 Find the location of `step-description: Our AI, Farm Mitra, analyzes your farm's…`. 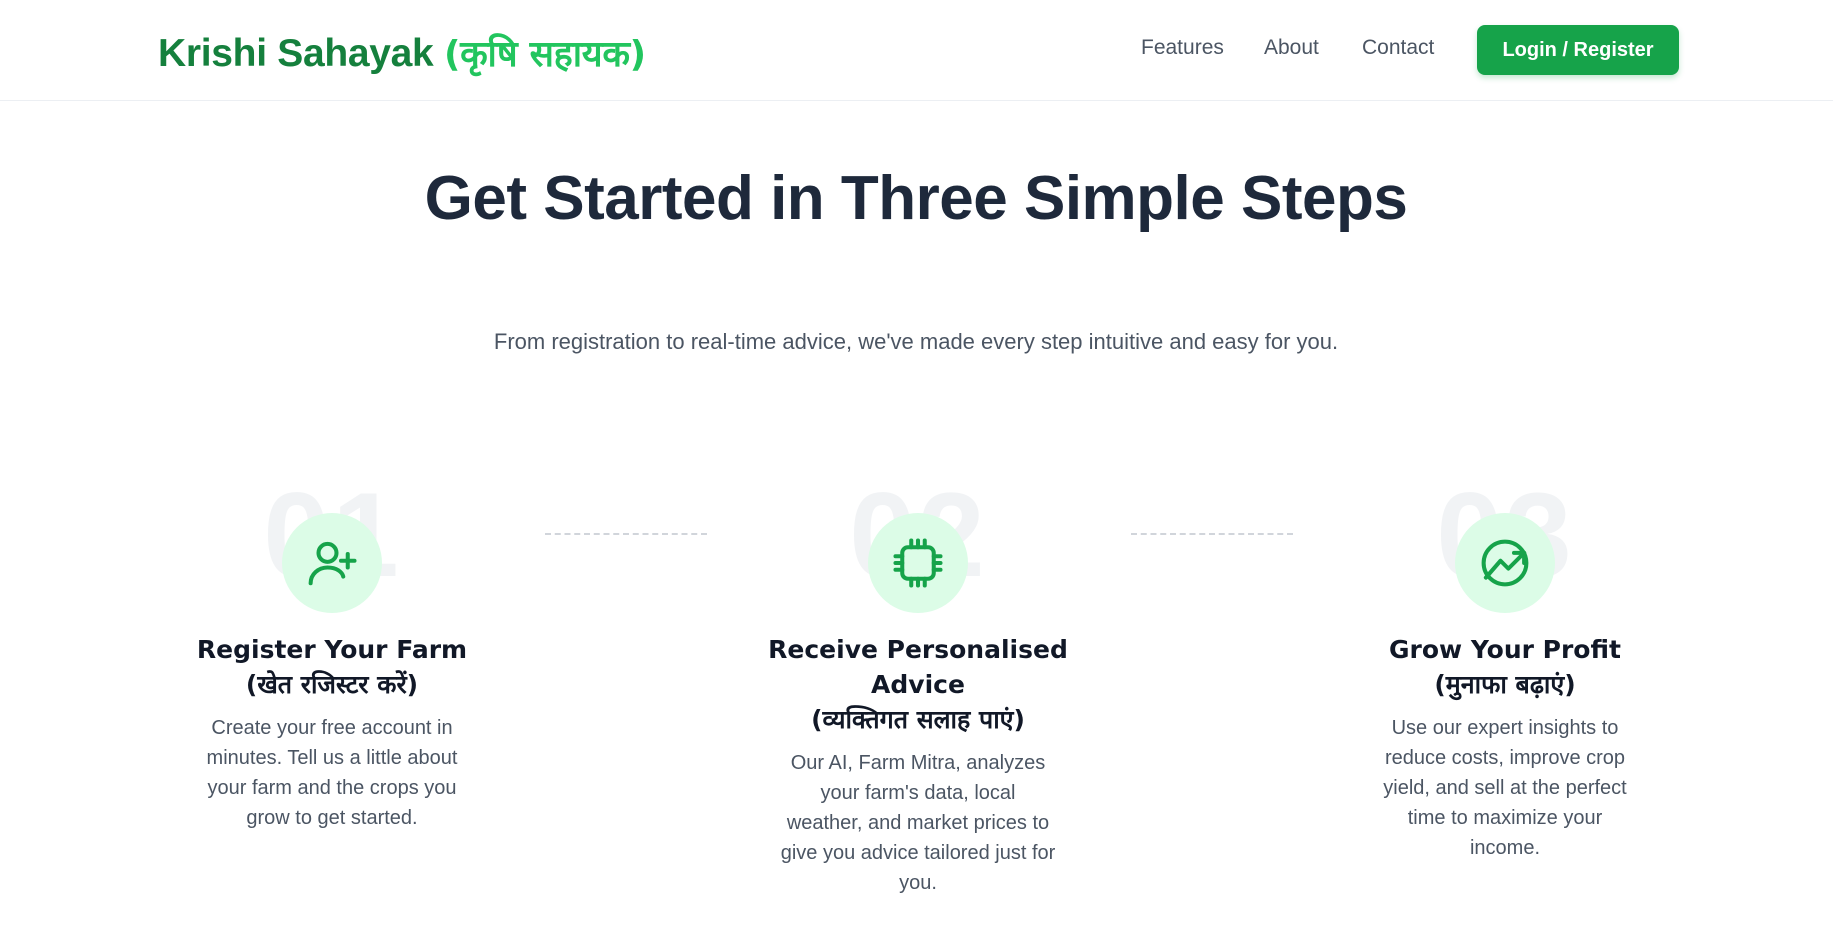

step-description: Our AI, Farm Mitra, analyzes your farm's… is located at coordinates (918, 823).